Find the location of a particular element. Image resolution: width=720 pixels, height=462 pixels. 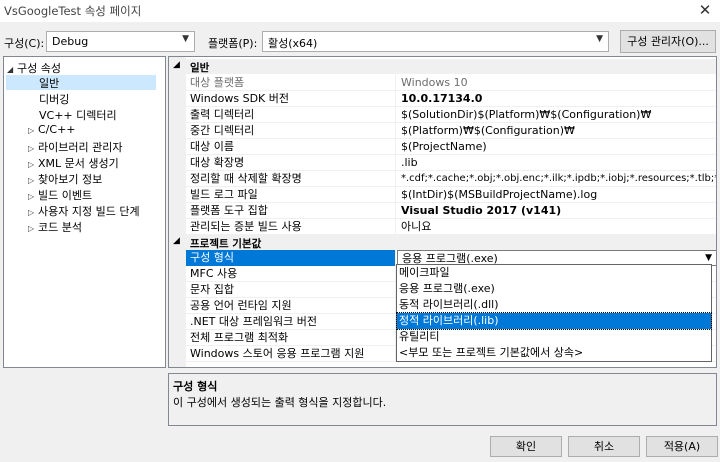

property-row: 대상 플랫폼 Windows 10 is located at coordinates (451, 83).